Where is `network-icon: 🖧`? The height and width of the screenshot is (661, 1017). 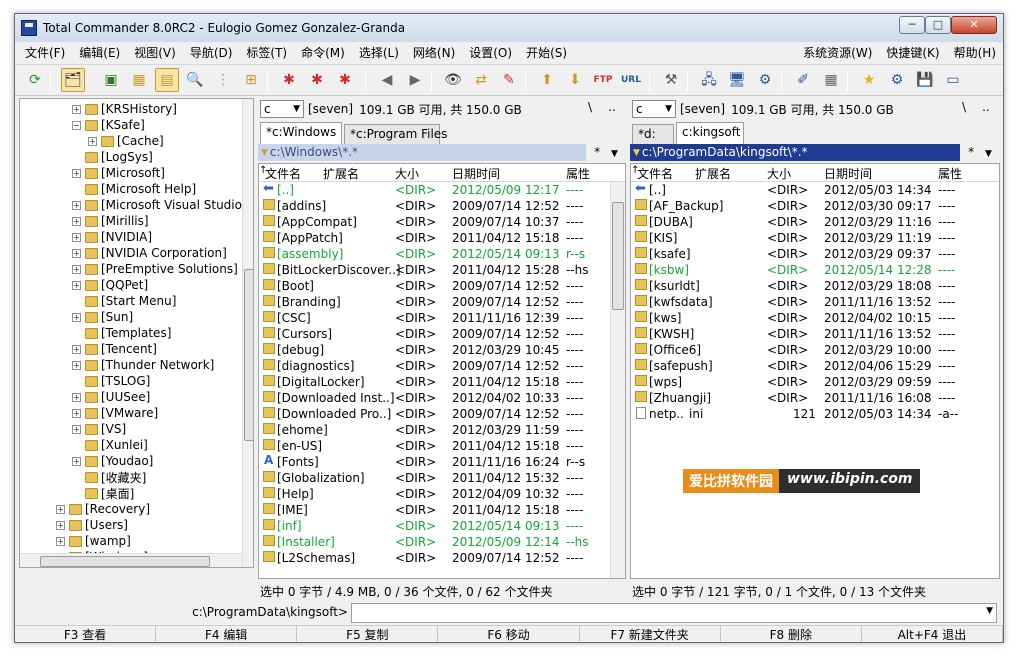
network-icon: 🖧 is located at coordinates (709, 80).